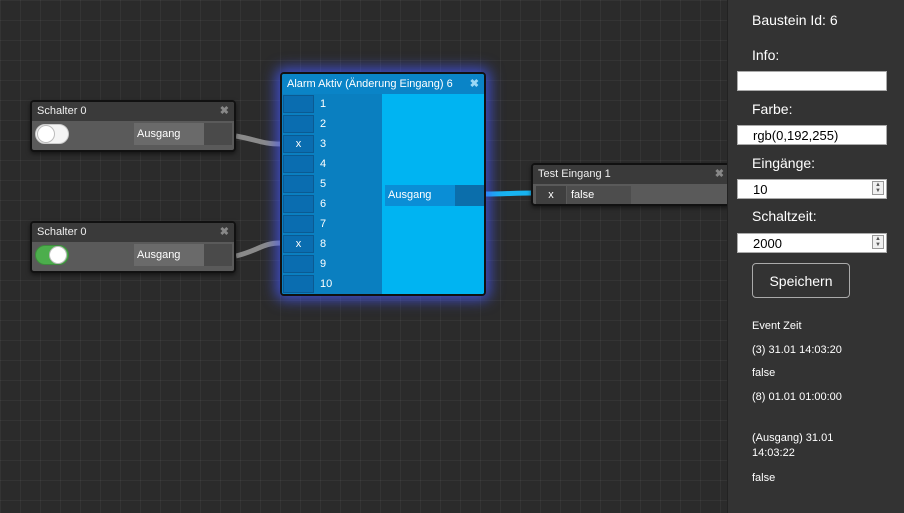 Image resolution: width=904 pixels, height=513 pixels. What do you see at coordinates (332, 224) in the screenshot?
I see `input-row: 7` at bounding box center [332, 224].